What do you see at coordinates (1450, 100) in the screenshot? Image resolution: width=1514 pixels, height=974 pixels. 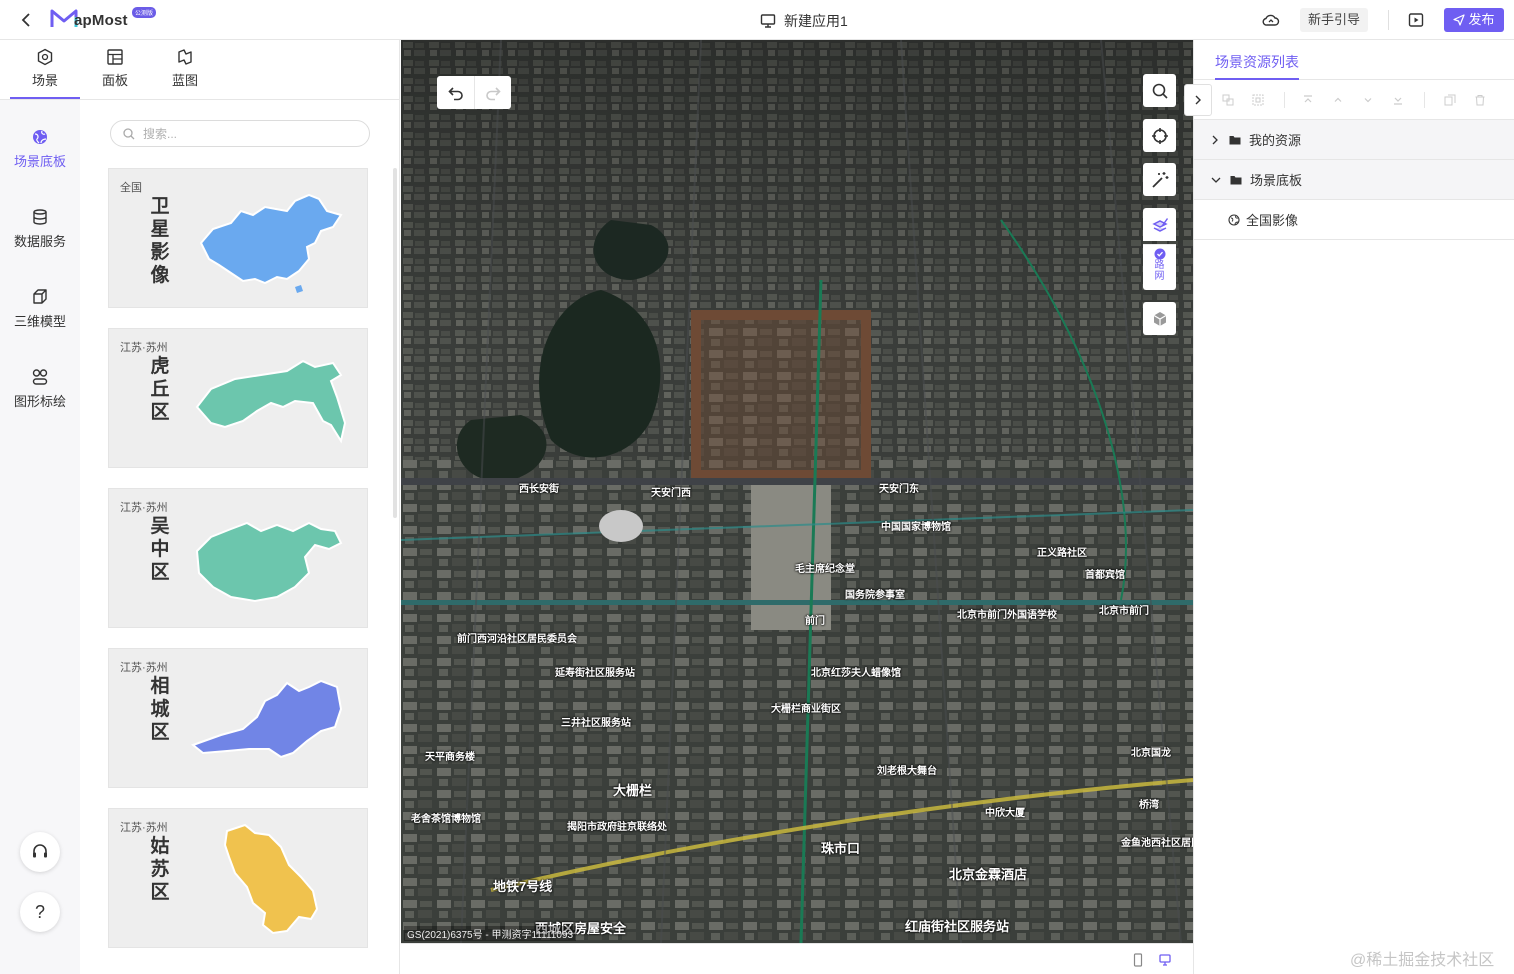 I see `copy-icon` at bounding box center [1450, 100].